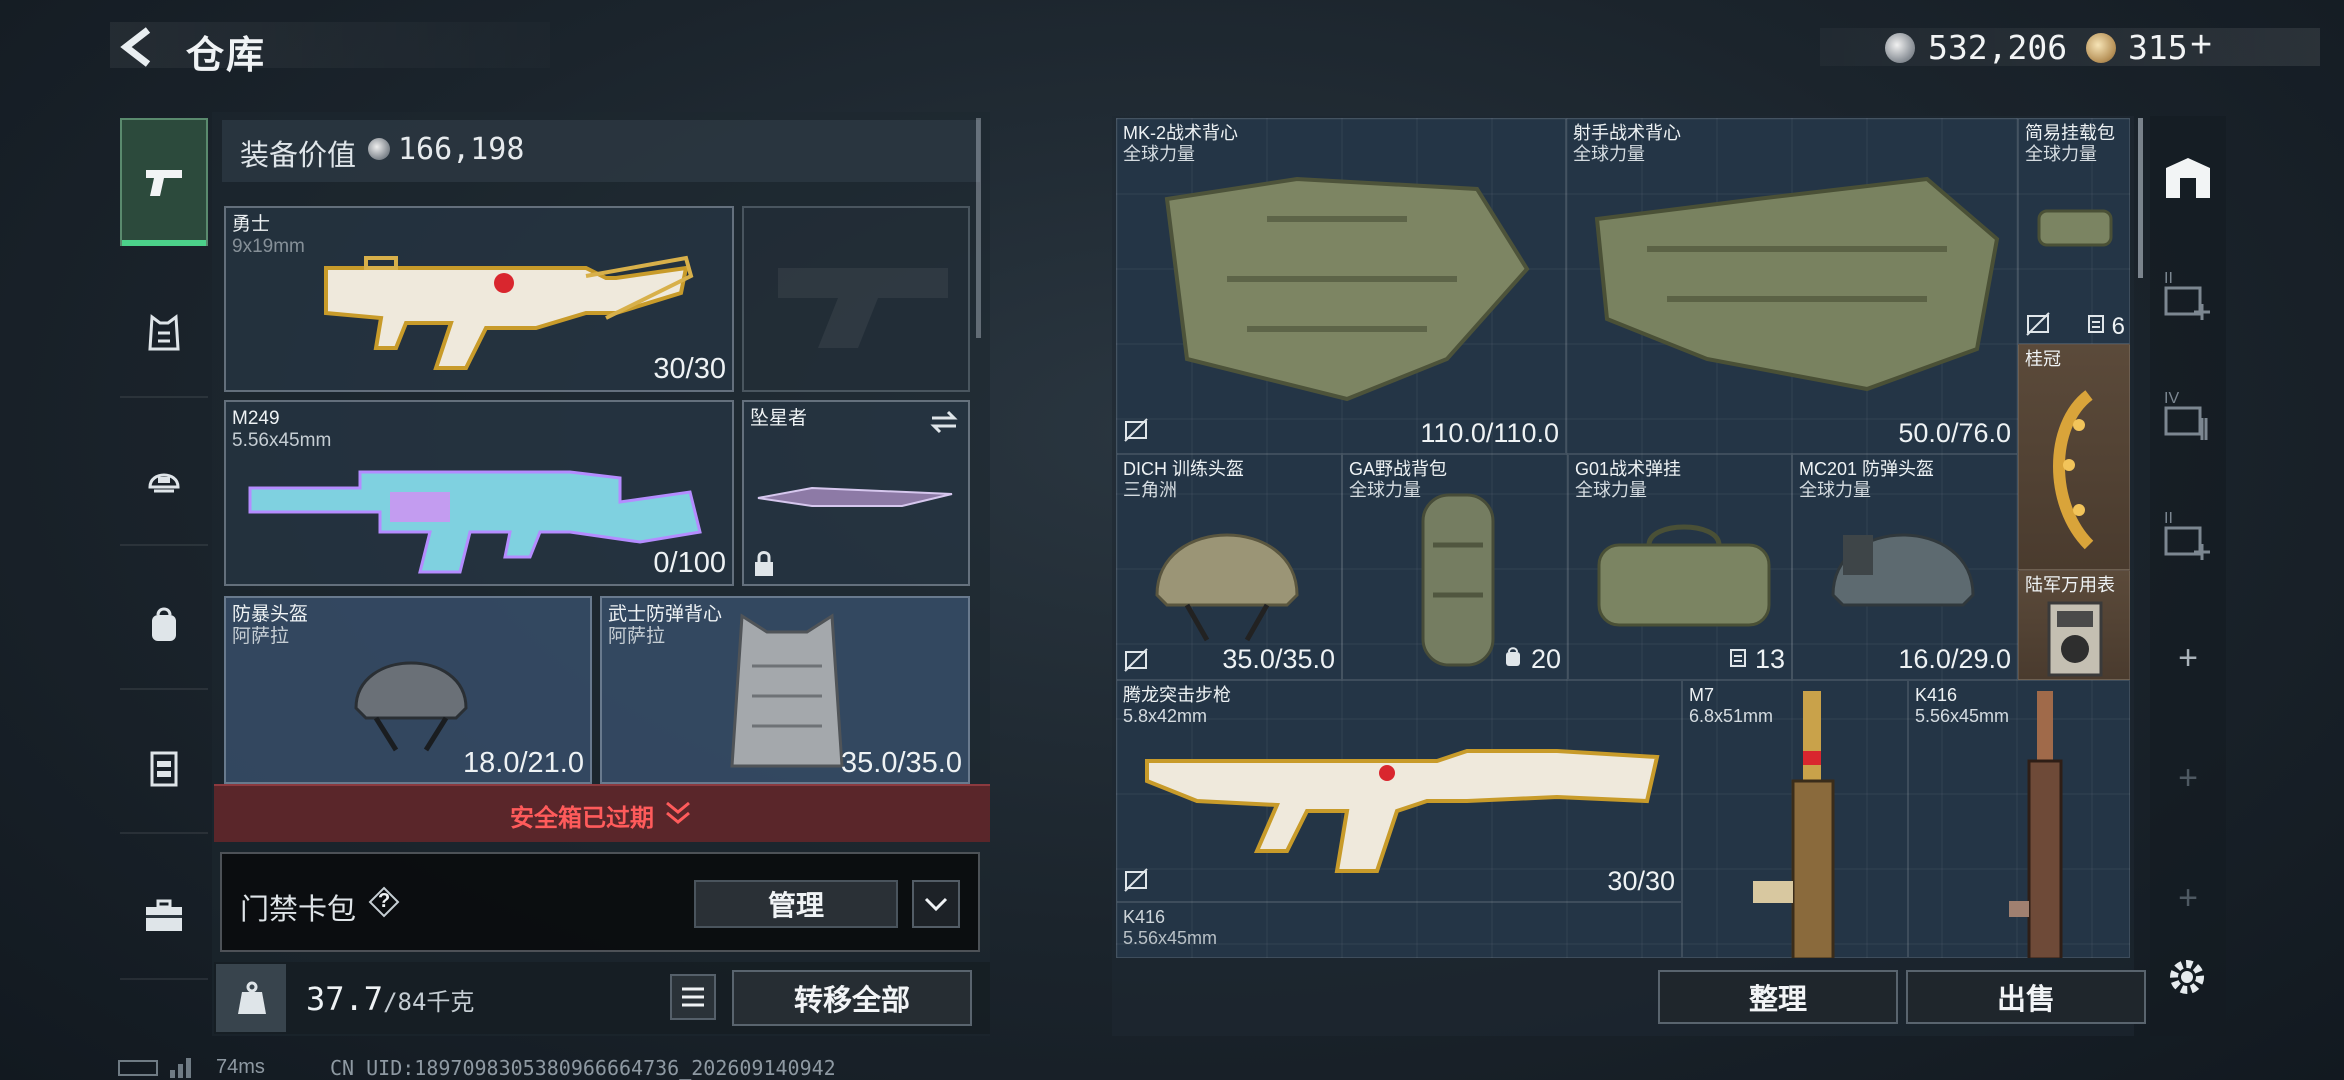  I want to click on sort-button: 整理, so click(1778, 997).